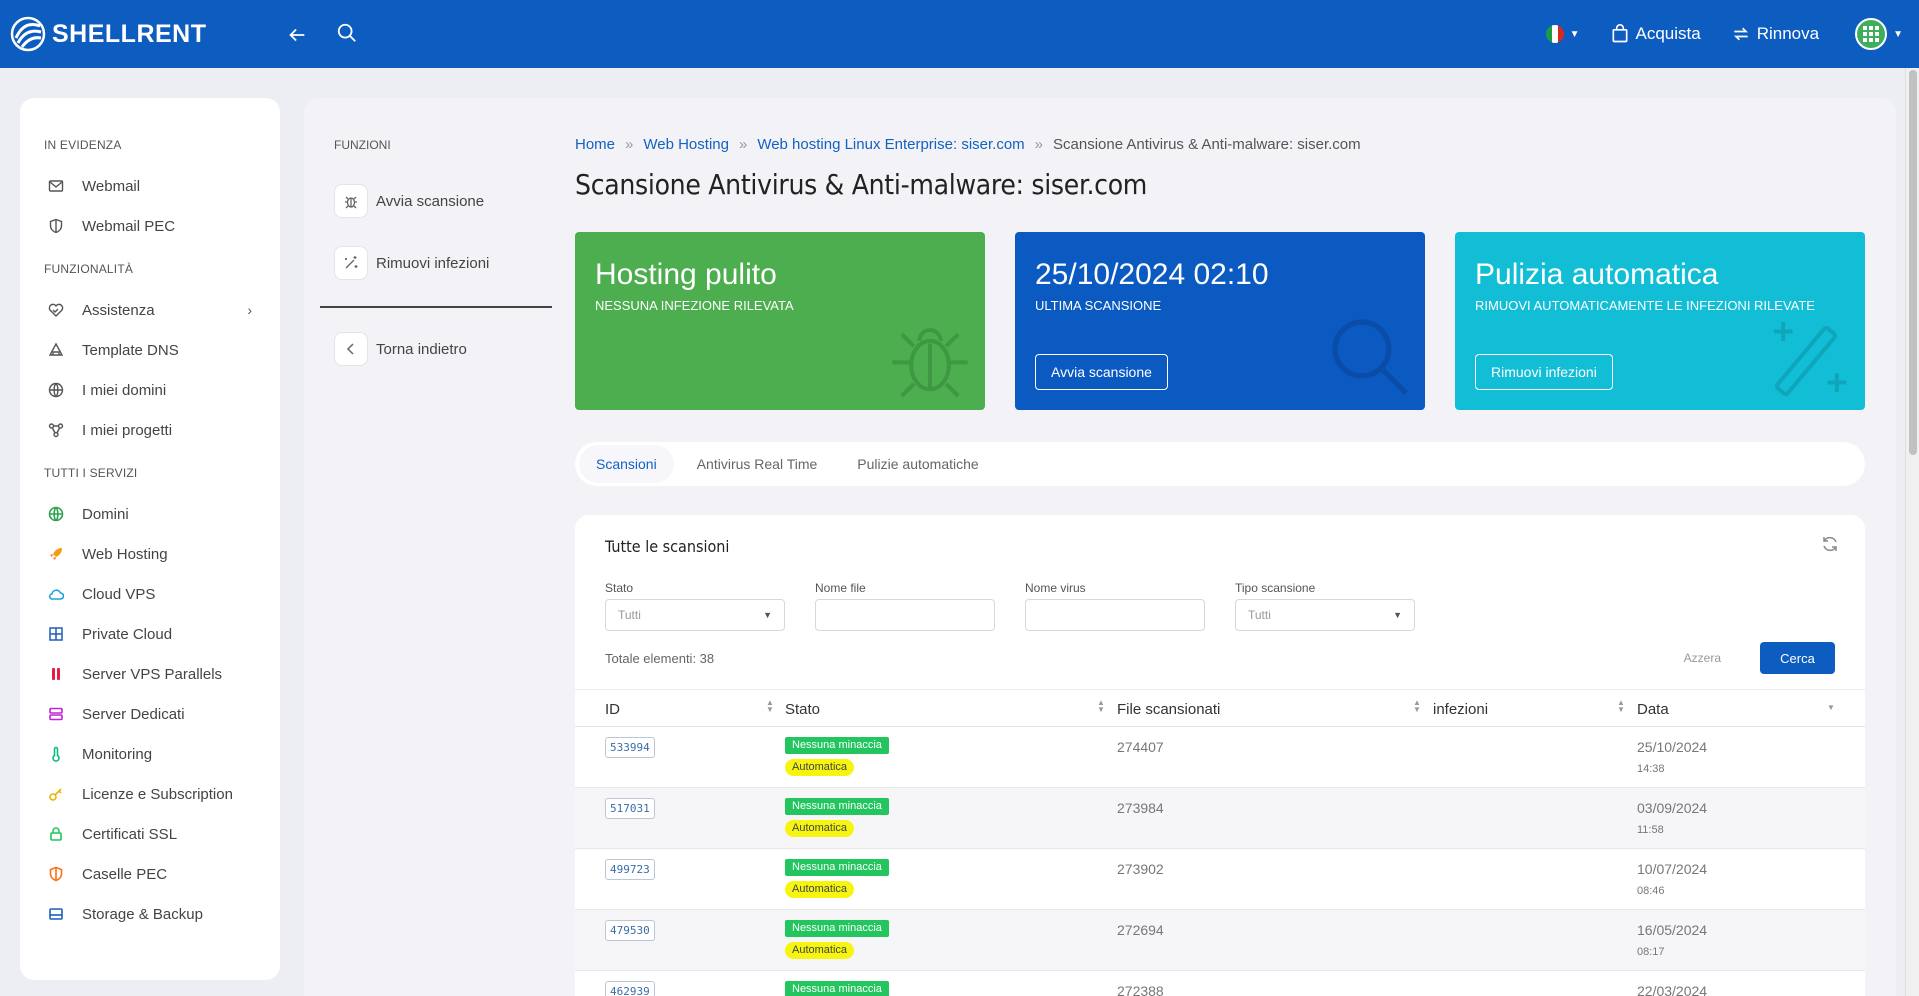  Describe the element at coordinates (1101, 372) in the screenshot. I see `avvia-scansione-button: Avvia scansione` at that location.